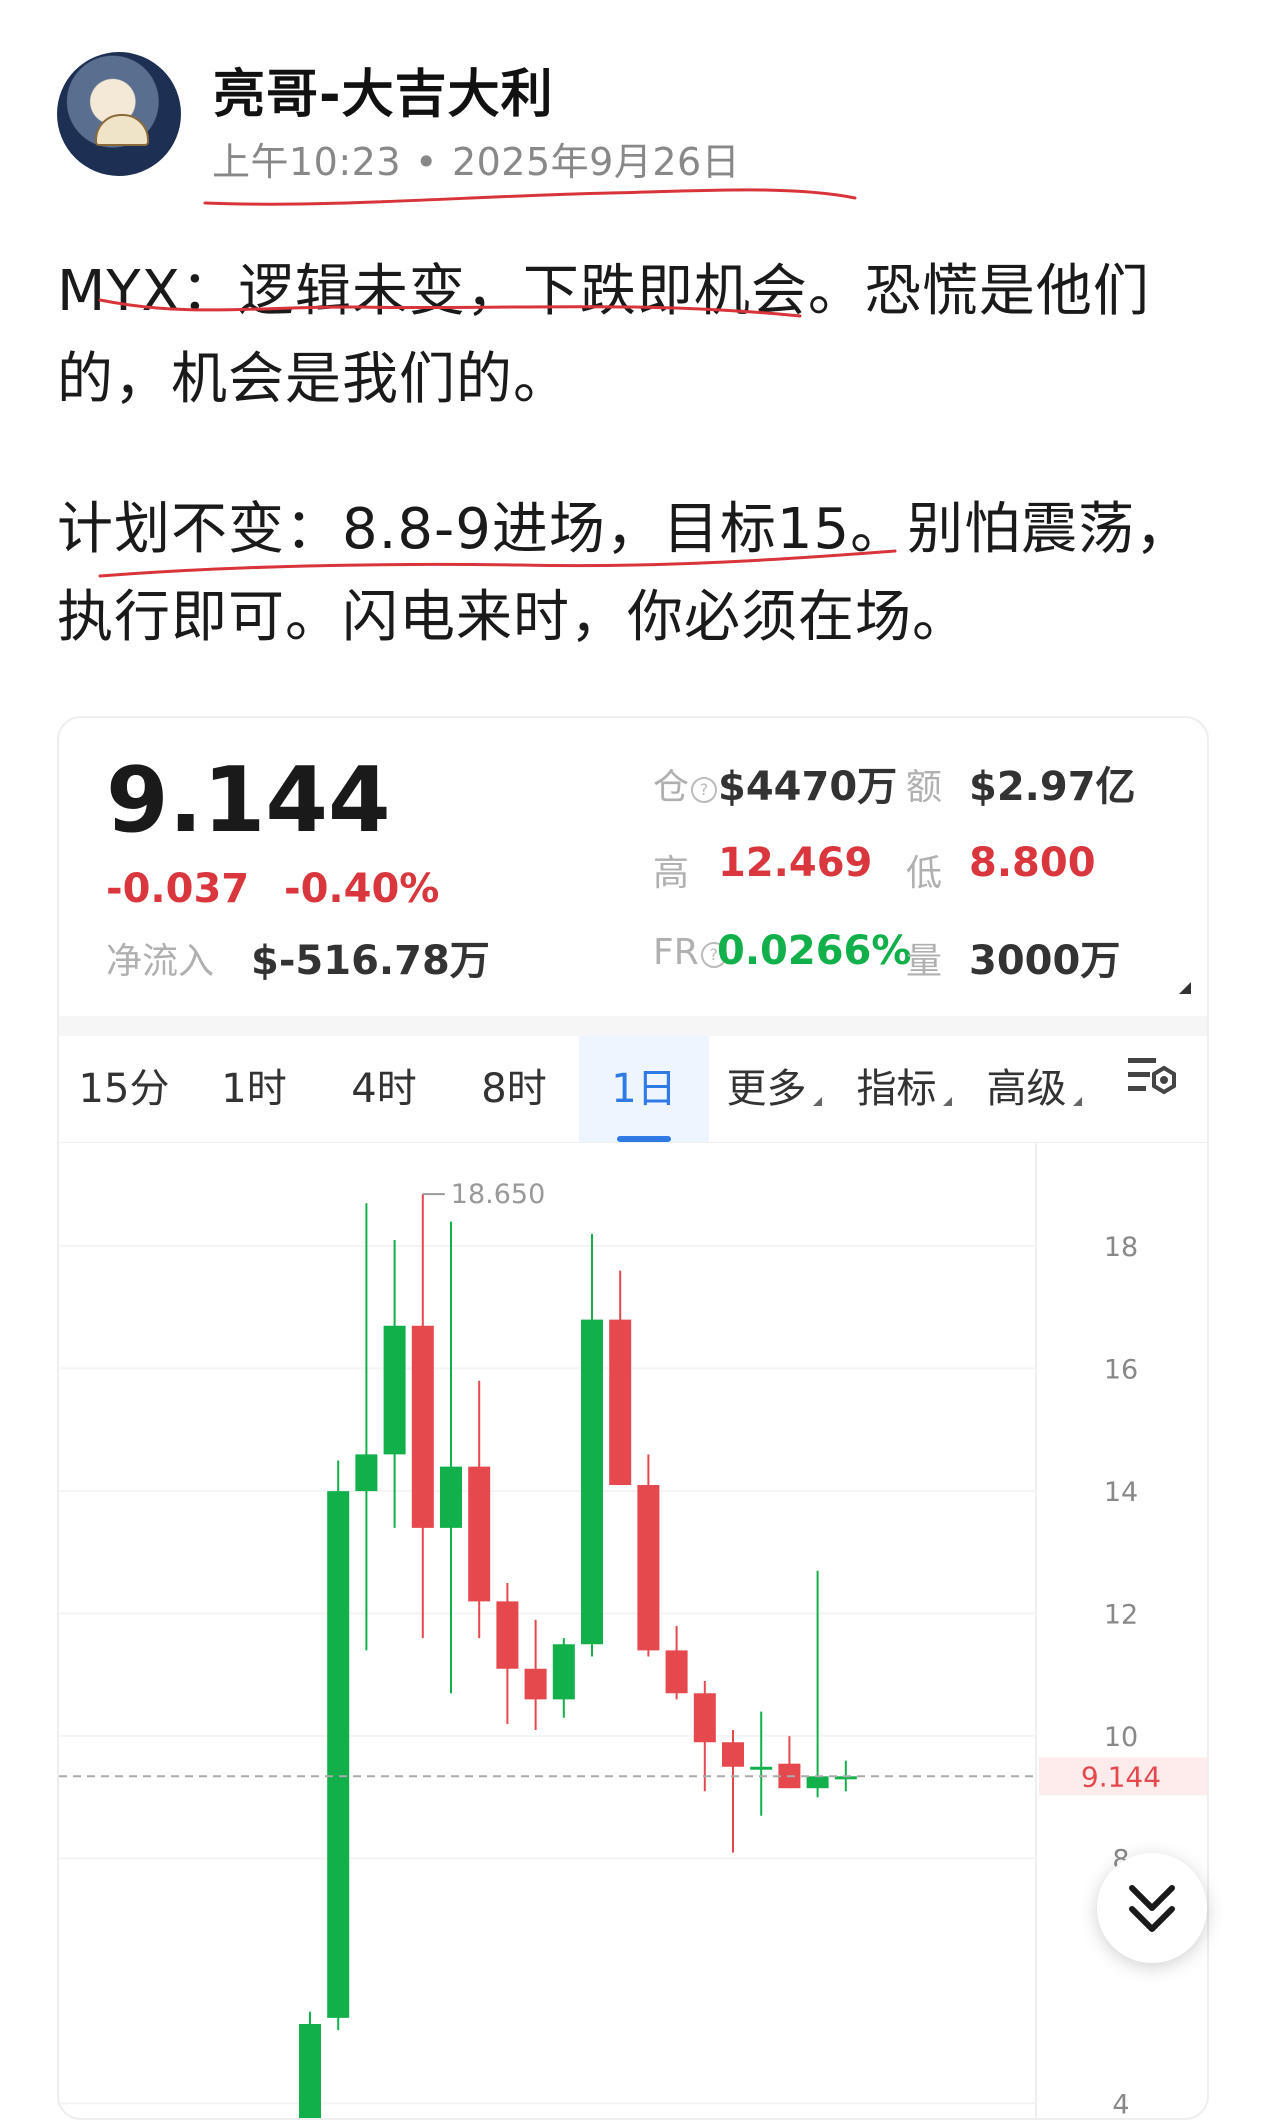 The image size is (1264, 2120). I want to click on amount-label: 额, so click(924, 787).